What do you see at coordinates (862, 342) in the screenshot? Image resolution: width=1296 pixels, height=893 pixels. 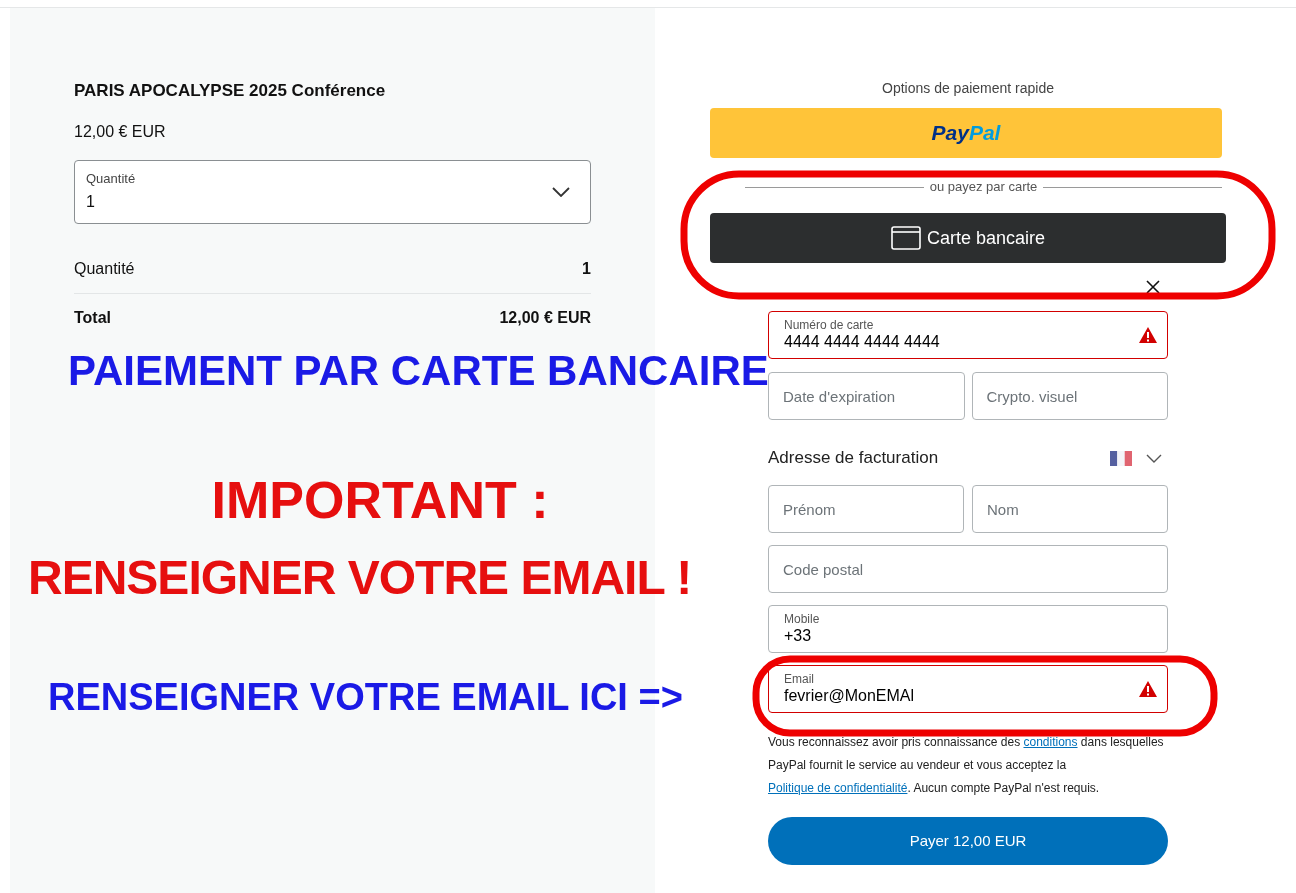 I see `field-value: 4444 4444 4444 4444` at bounding box center [862, 342].